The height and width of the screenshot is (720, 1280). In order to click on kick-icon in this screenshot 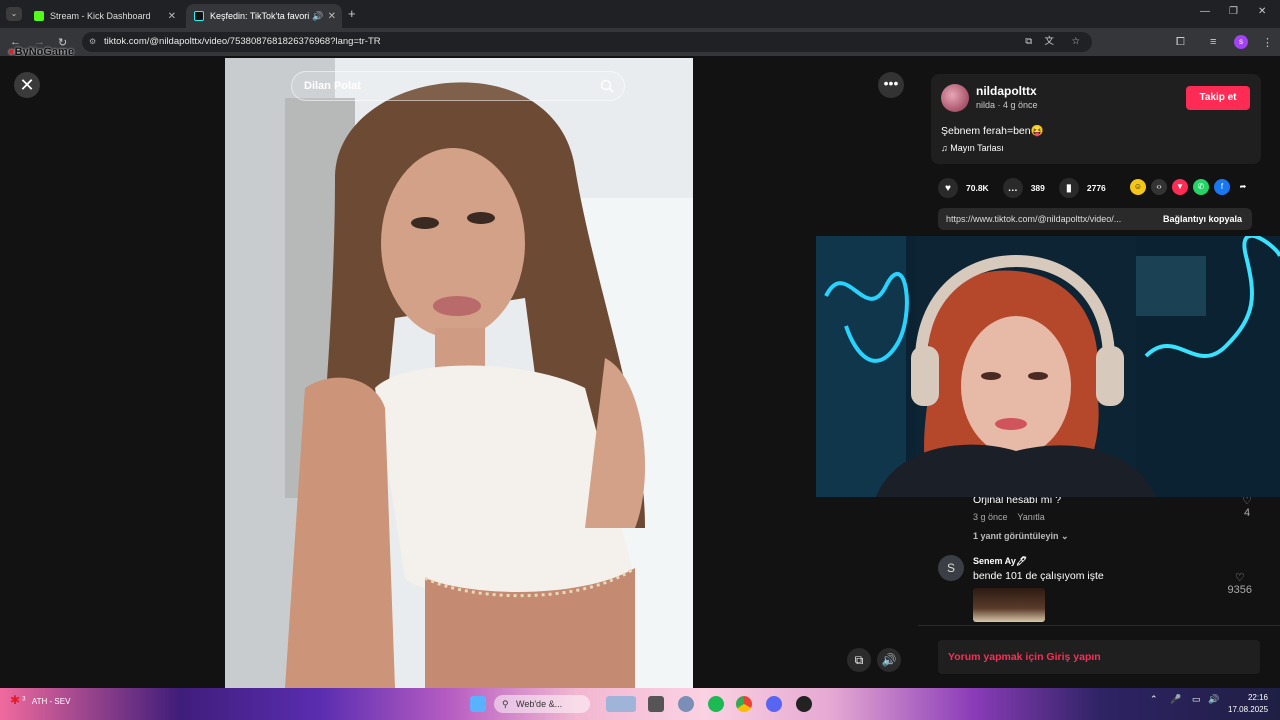, I will do `click(39, 16)`.